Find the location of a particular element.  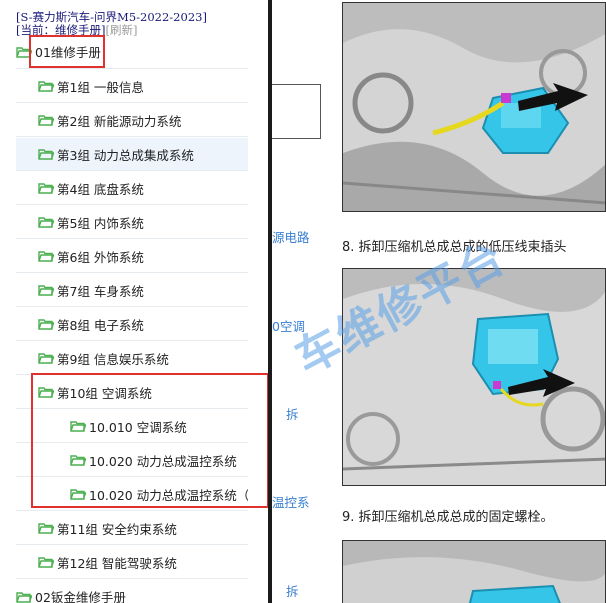

tree-item-group-2: 第2组 新能源动力系统 is located at coordinates (132, 120).